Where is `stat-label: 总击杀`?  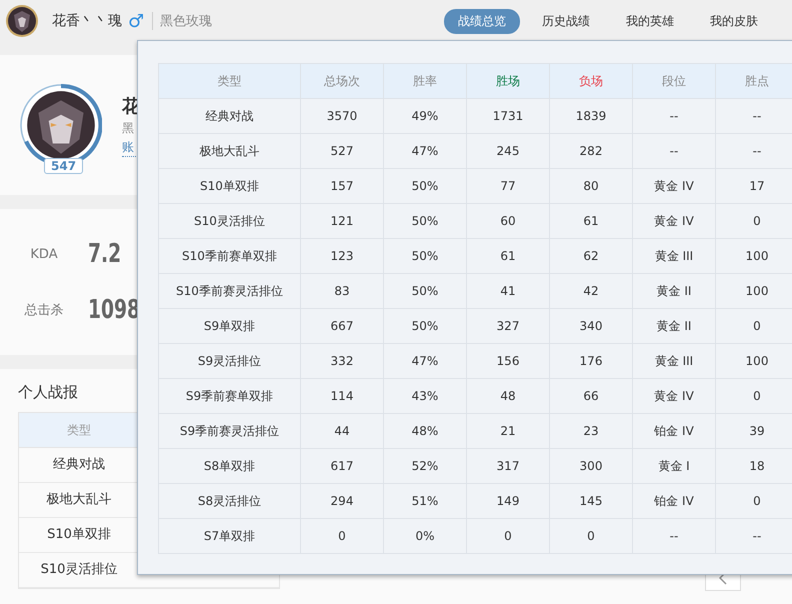 stat-label: 总击杀 is located at coordinates (44, 310).